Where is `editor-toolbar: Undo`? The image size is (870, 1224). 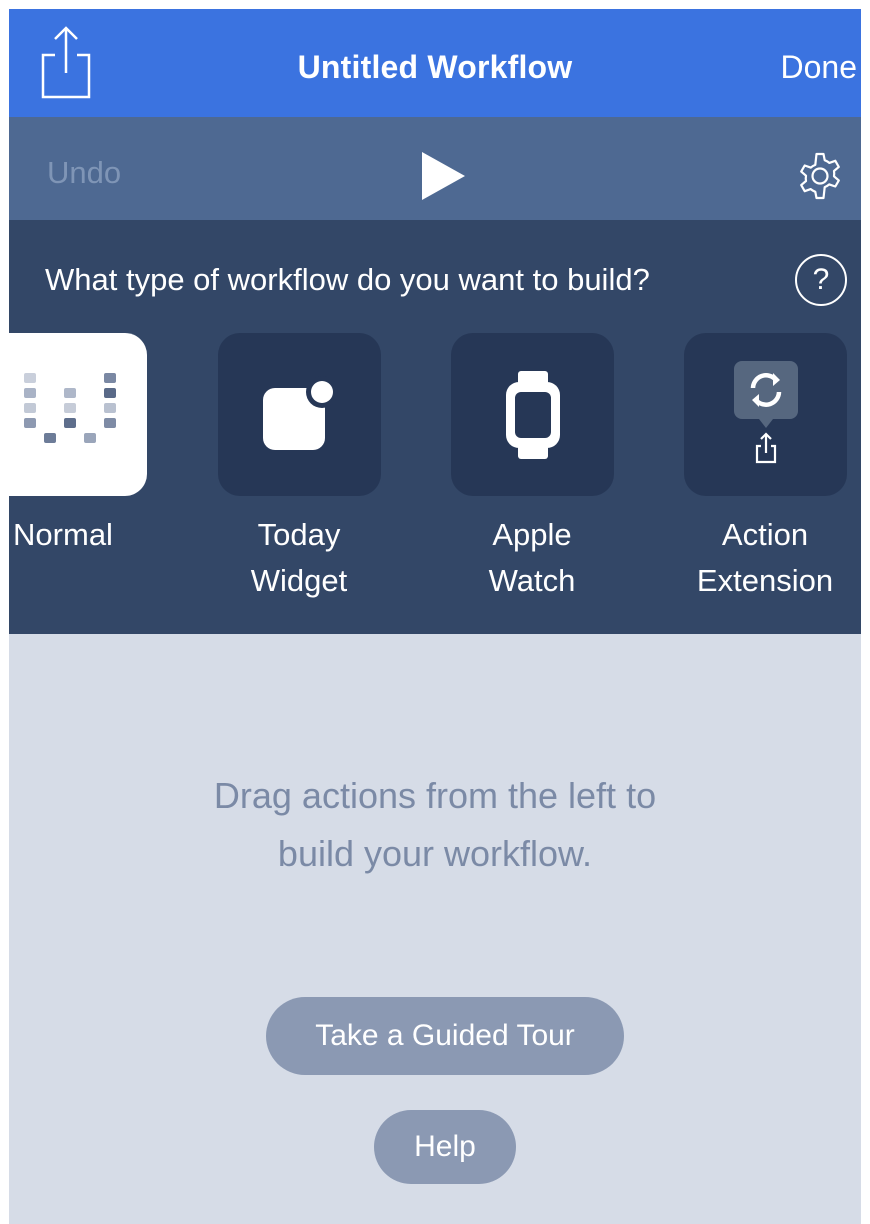 editor-toolbar: Undo is located at coordinates (435, 168).